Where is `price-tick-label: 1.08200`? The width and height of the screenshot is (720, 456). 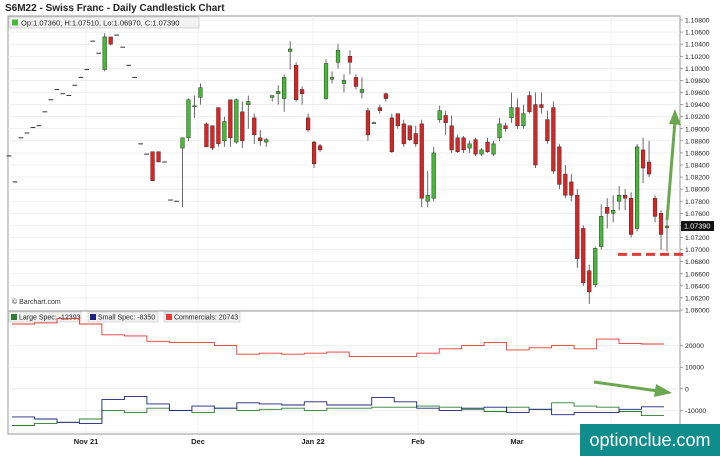 price-tick-label: 1.08200 is located at coordinates (697, 178).